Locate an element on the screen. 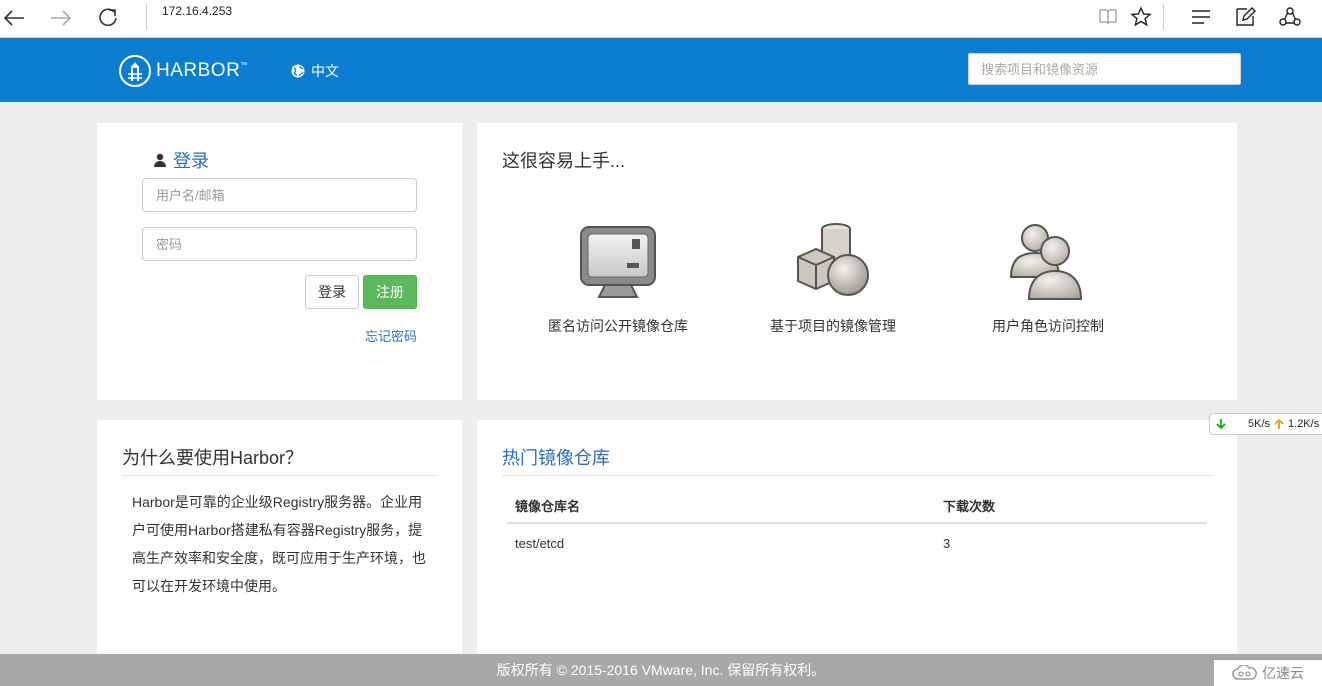  column-header-downloads: 下载次数 is located at coordinates (1071, 506).